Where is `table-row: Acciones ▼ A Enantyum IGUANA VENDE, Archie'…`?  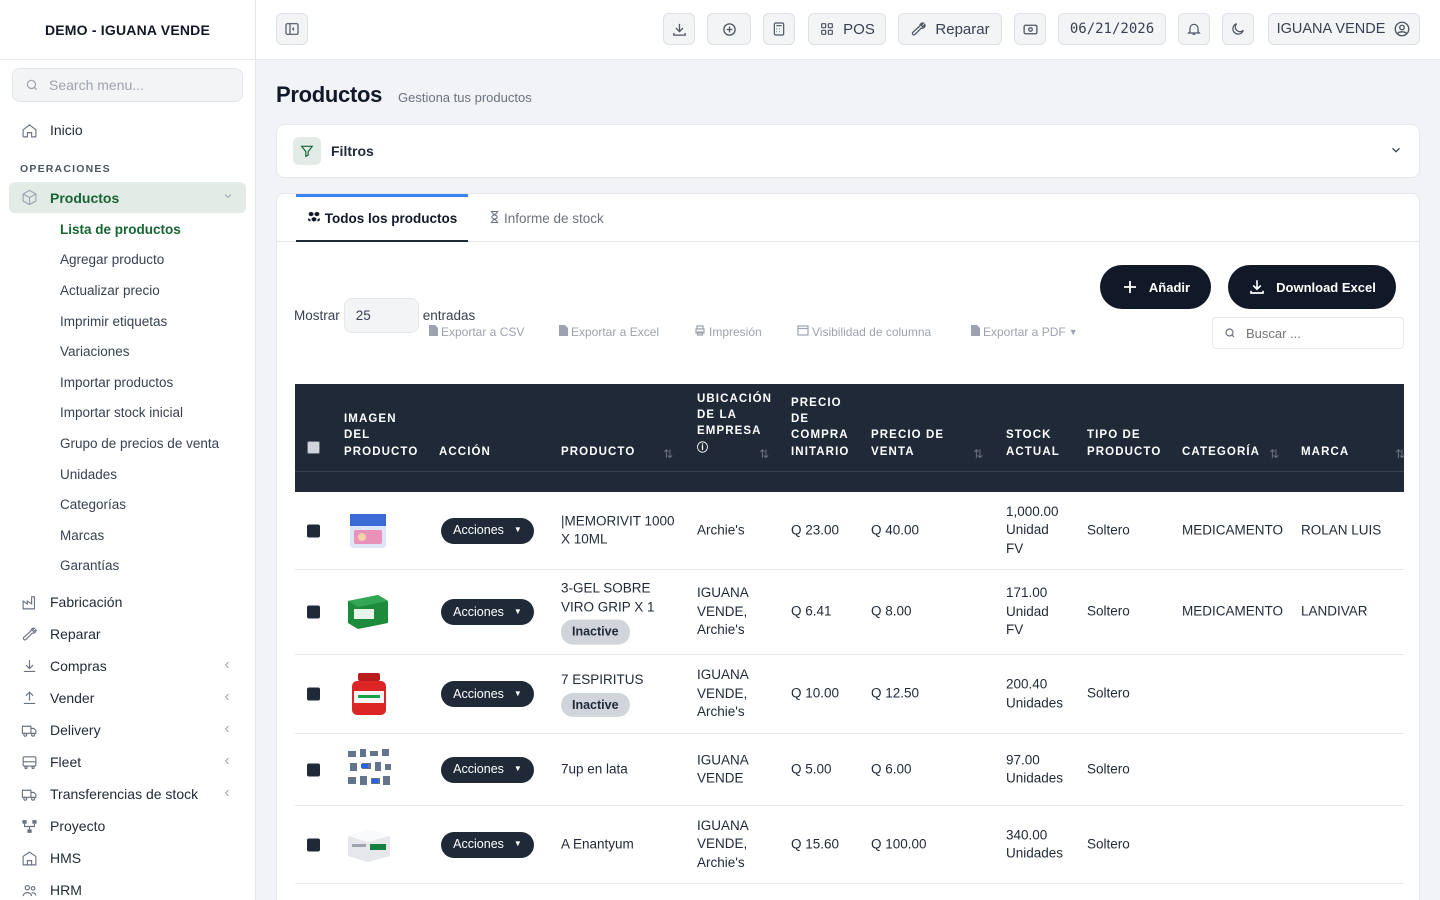 table-row: Acciones ▼ A Enantyum IGUANA VENDE, Archie'… is located at coordinates (849, 845).